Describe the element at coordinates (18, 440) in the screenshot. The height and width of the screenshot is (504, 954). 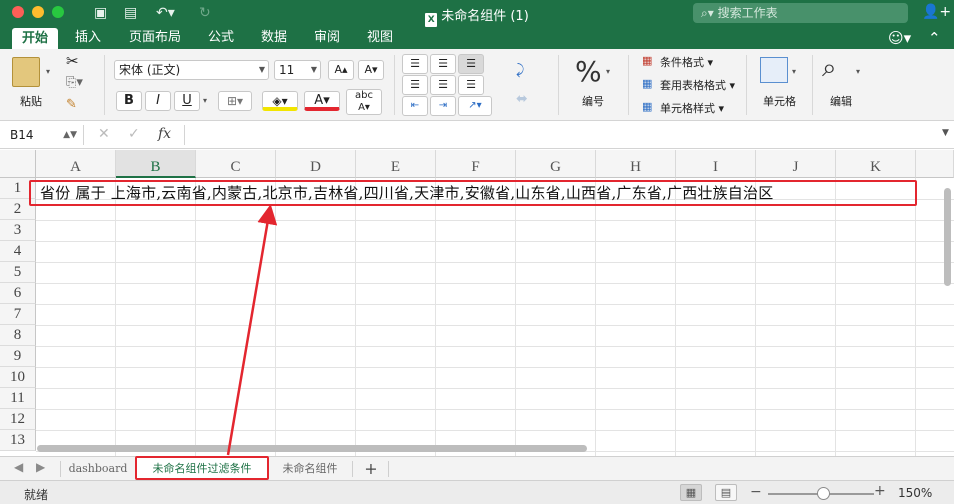
I see `row-header: 13` at that location.